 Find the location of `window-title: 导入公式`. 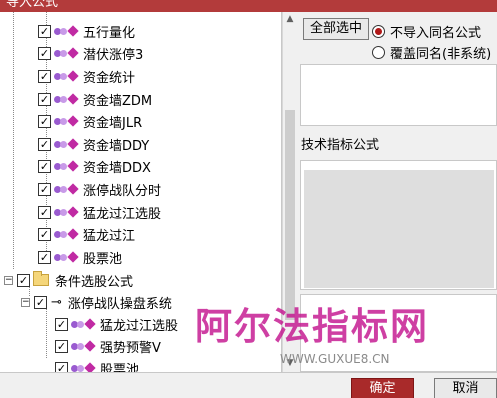

window-title: 导入公式 is located at coordinates (32, 5).